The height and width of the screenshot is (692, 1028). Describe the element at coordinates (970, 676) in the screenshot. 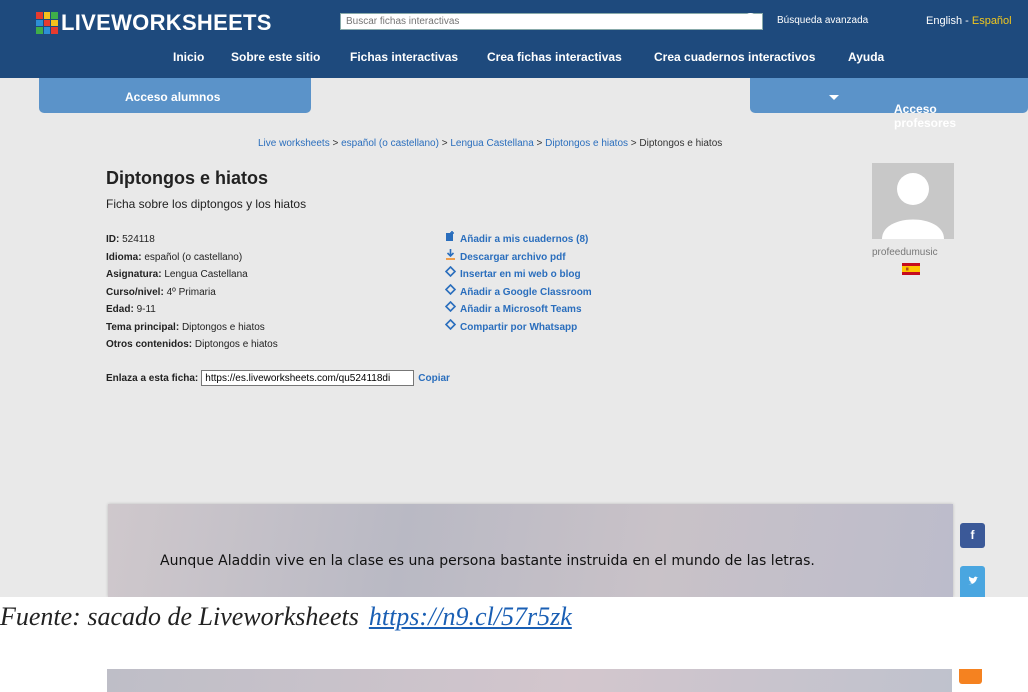

I see `blogger-share-button` at that location.